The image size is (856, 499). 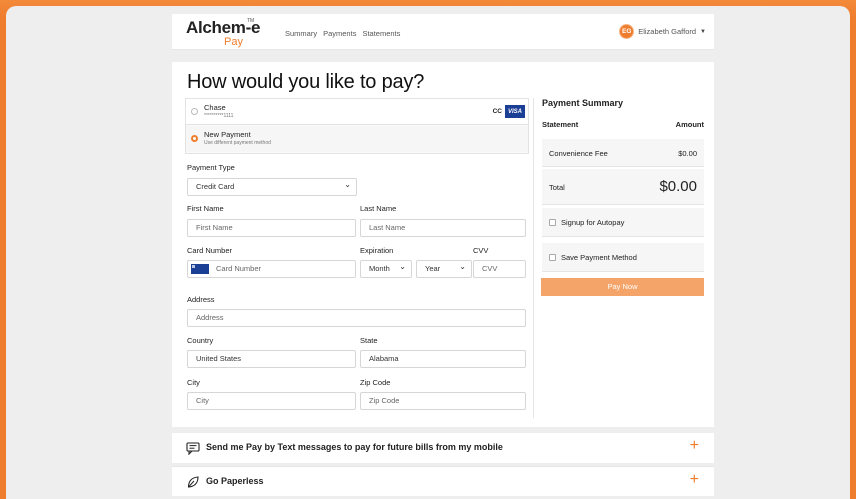 What do you see at coordinates (211, 167) in the screenshot?
I see `payment-type-label: Payment Type` at bounding box center [211, 167].